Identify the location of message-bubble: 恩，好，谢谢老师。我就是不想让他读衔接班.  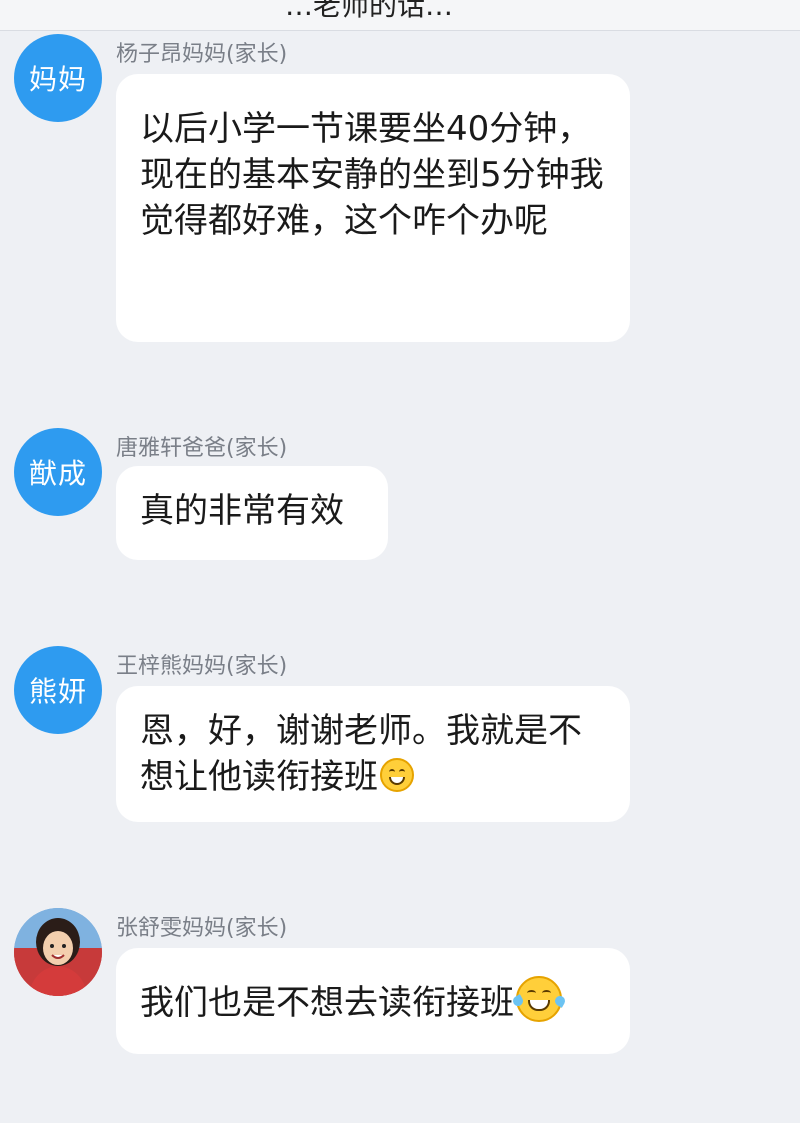
(373, 754).